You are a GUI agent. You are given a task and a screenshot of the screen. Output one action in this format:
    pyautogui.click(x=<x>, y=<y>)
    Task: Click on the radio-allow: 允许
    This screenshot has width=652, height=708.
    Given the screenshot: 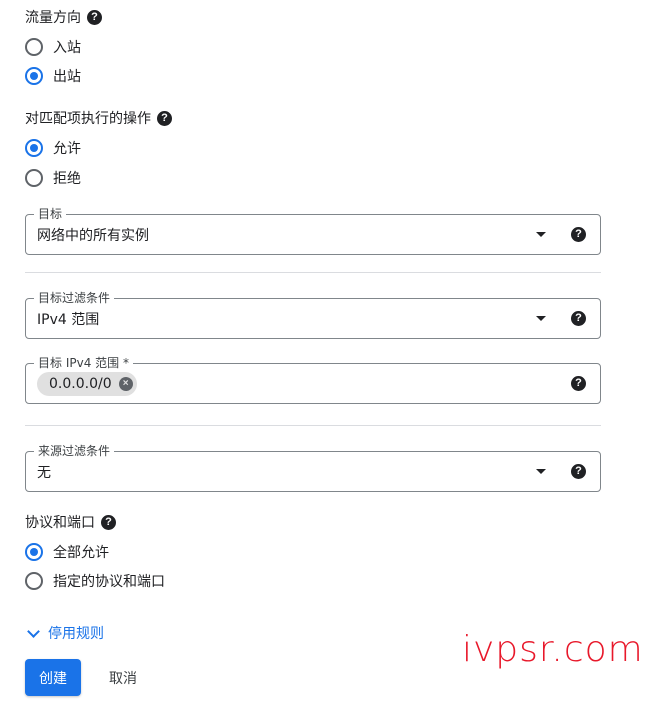 What is the action you would take?
    pyautogui.click(x=53, y=148)
    